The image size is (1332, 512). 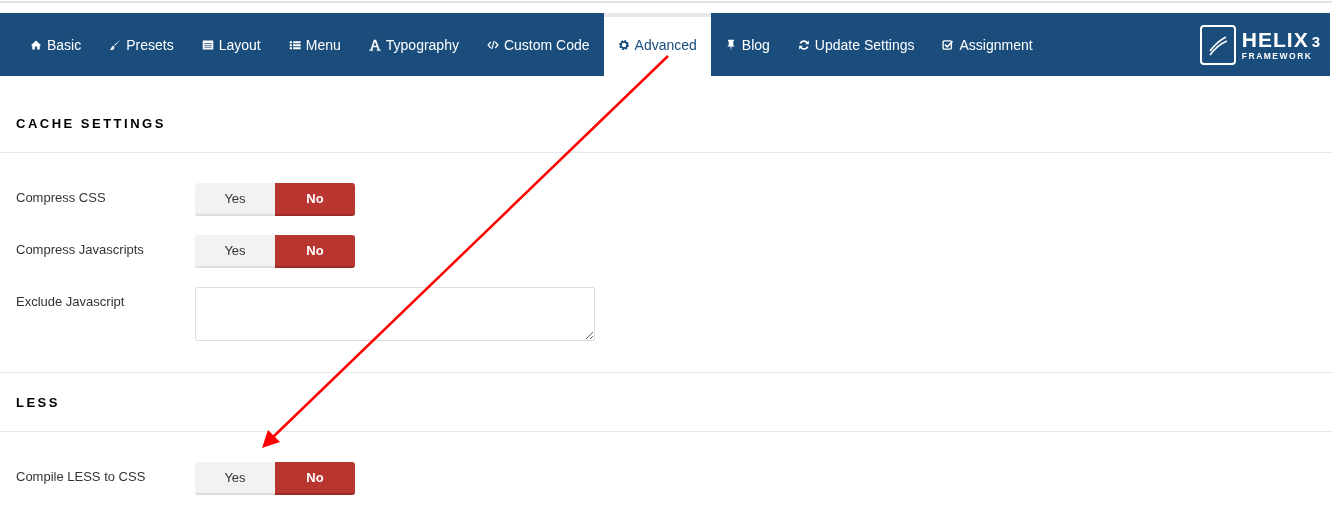 I want to click on tab: Typography, so click(x=413, y=44).